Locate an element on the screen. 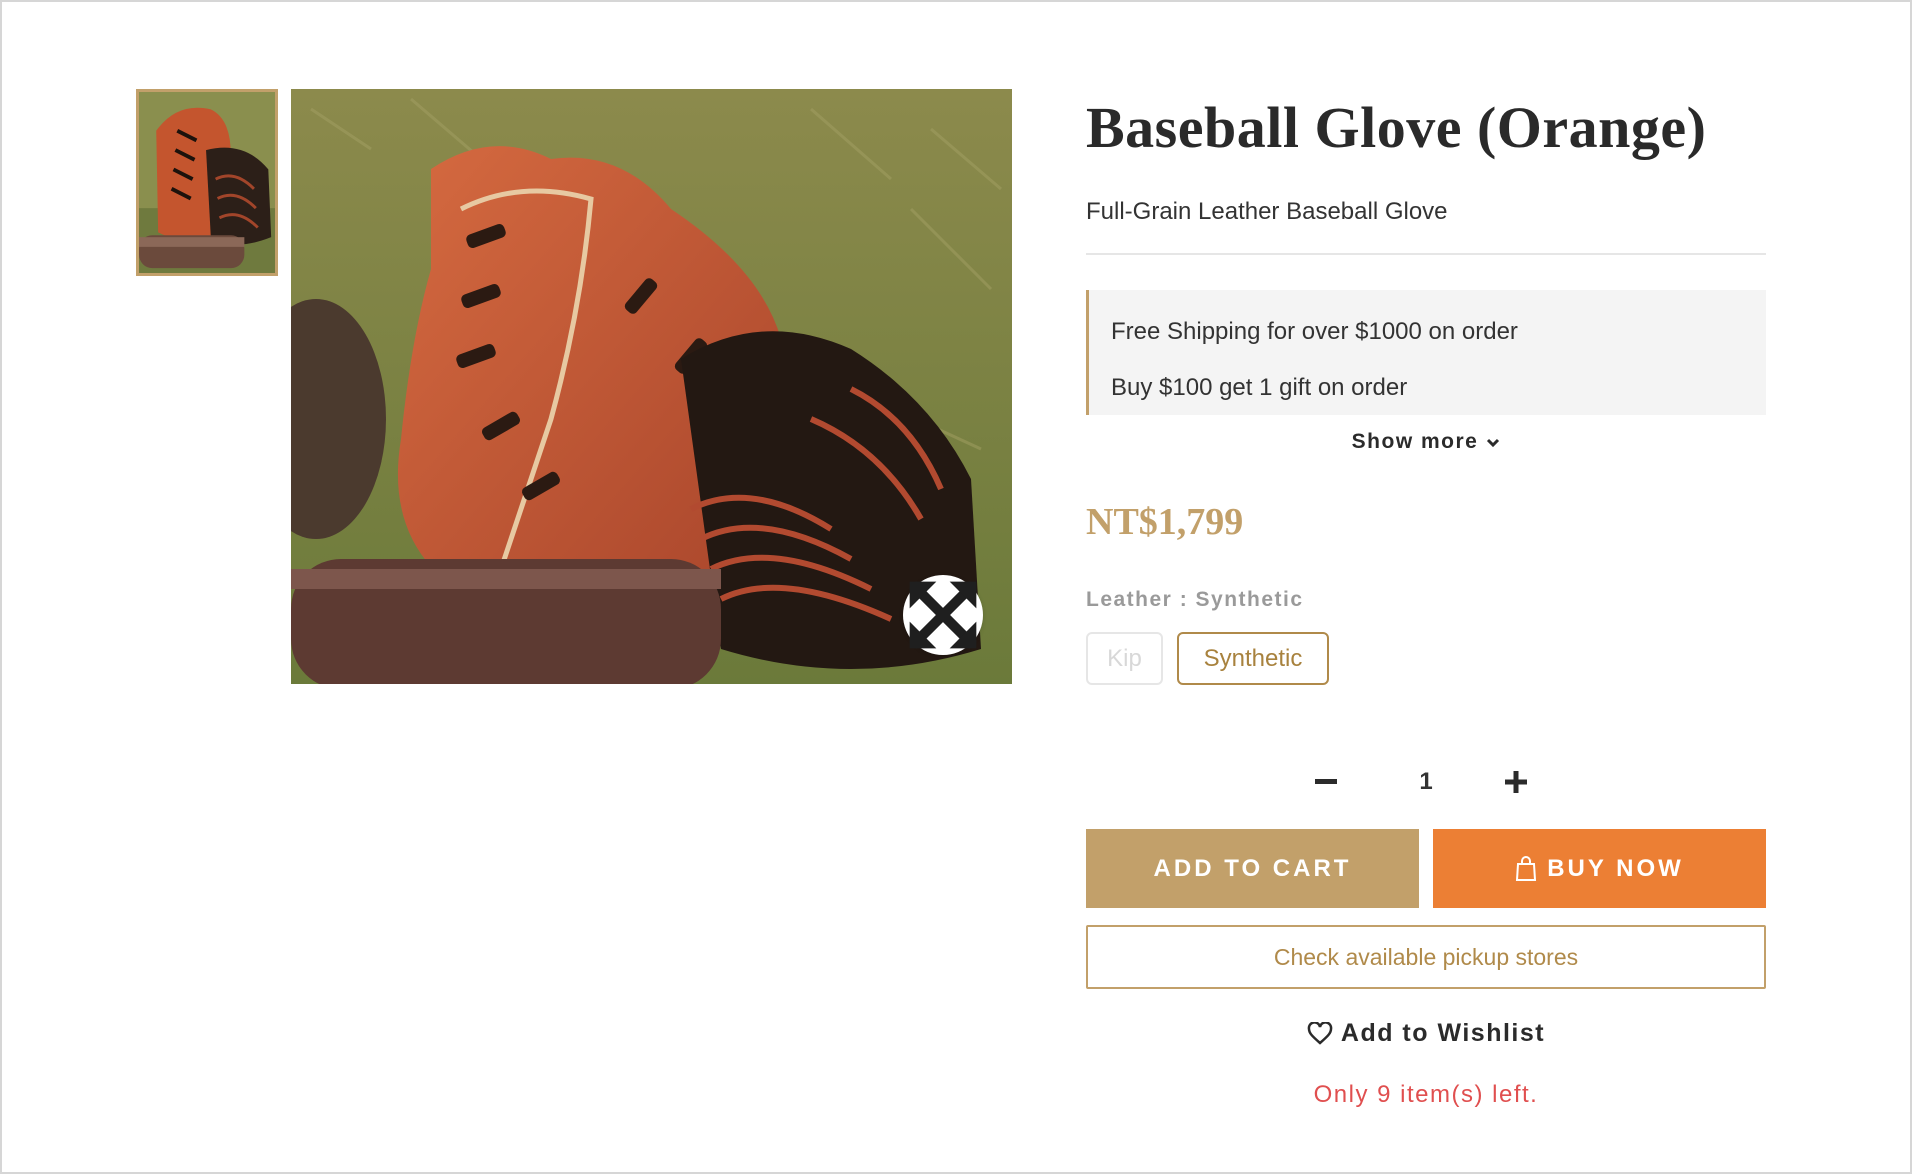 This screenshot has width=1912, height=1174. show-more-label: Show more is located at coordinates (1415, 441).